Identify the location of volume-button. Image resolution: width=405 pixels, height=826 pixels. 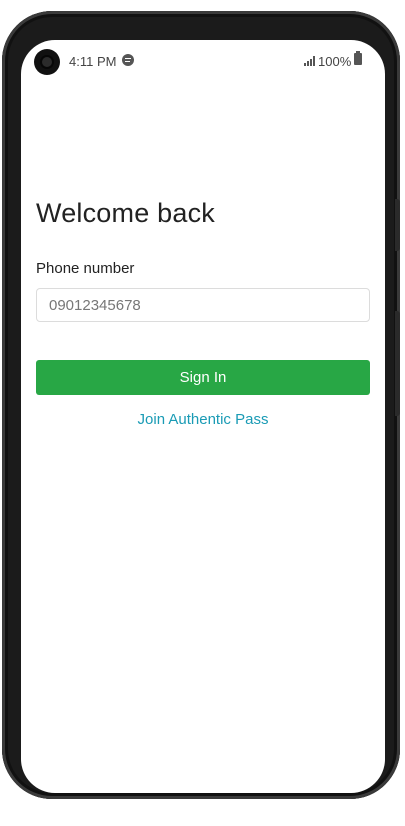
(397, 225).